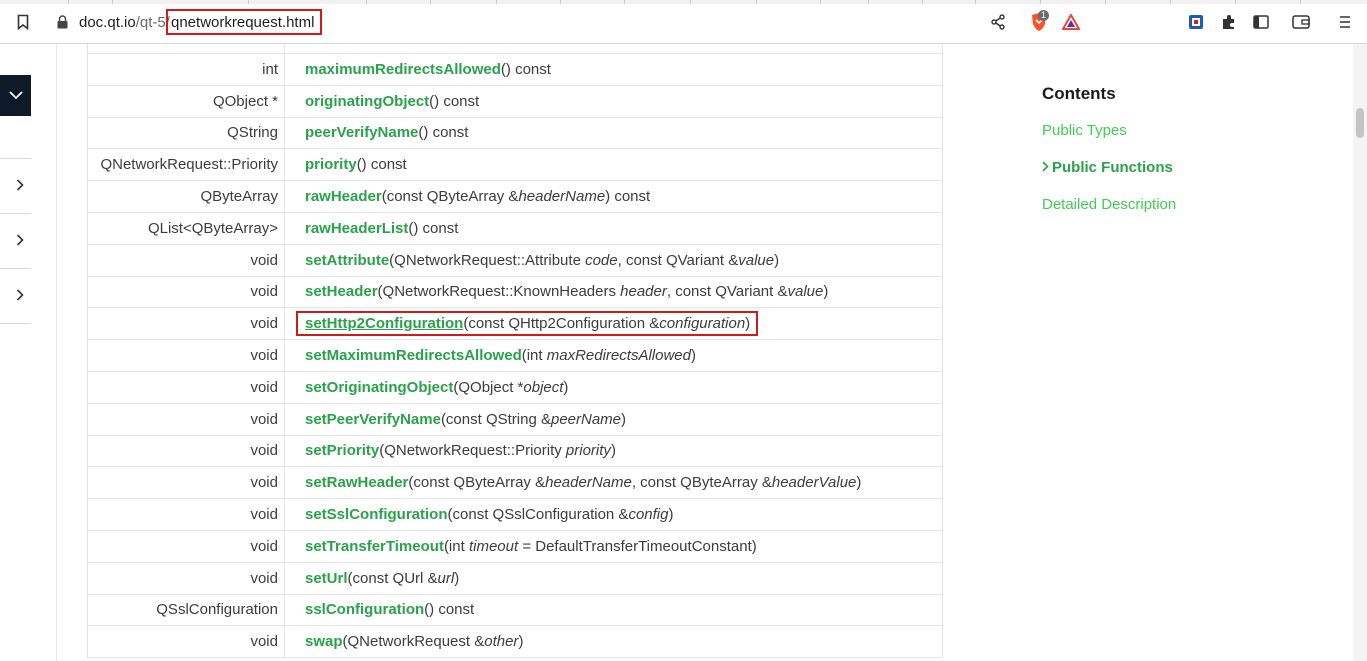  I want to click on sidebar-collapse-button, so click(15, 95).